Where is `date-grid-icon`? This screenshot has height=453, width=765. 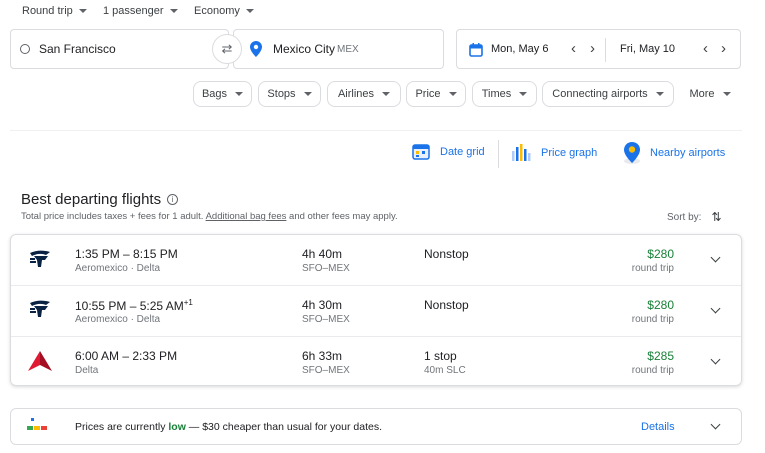
date-grid-icon is located at coordinates (421, 152).